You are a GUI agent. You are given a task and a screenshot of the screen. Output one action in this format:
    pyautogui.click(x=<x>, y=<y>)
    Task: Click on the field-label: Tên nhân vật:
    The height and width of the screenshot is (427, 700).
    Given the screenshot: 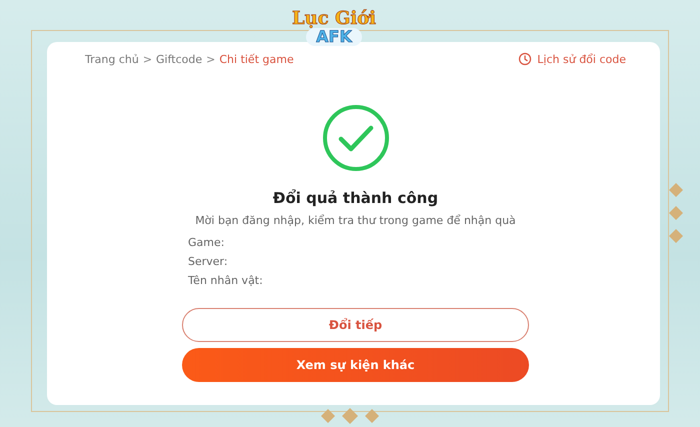 What is the action you would take?
    pyautogui.click(x=225, y=281)
    